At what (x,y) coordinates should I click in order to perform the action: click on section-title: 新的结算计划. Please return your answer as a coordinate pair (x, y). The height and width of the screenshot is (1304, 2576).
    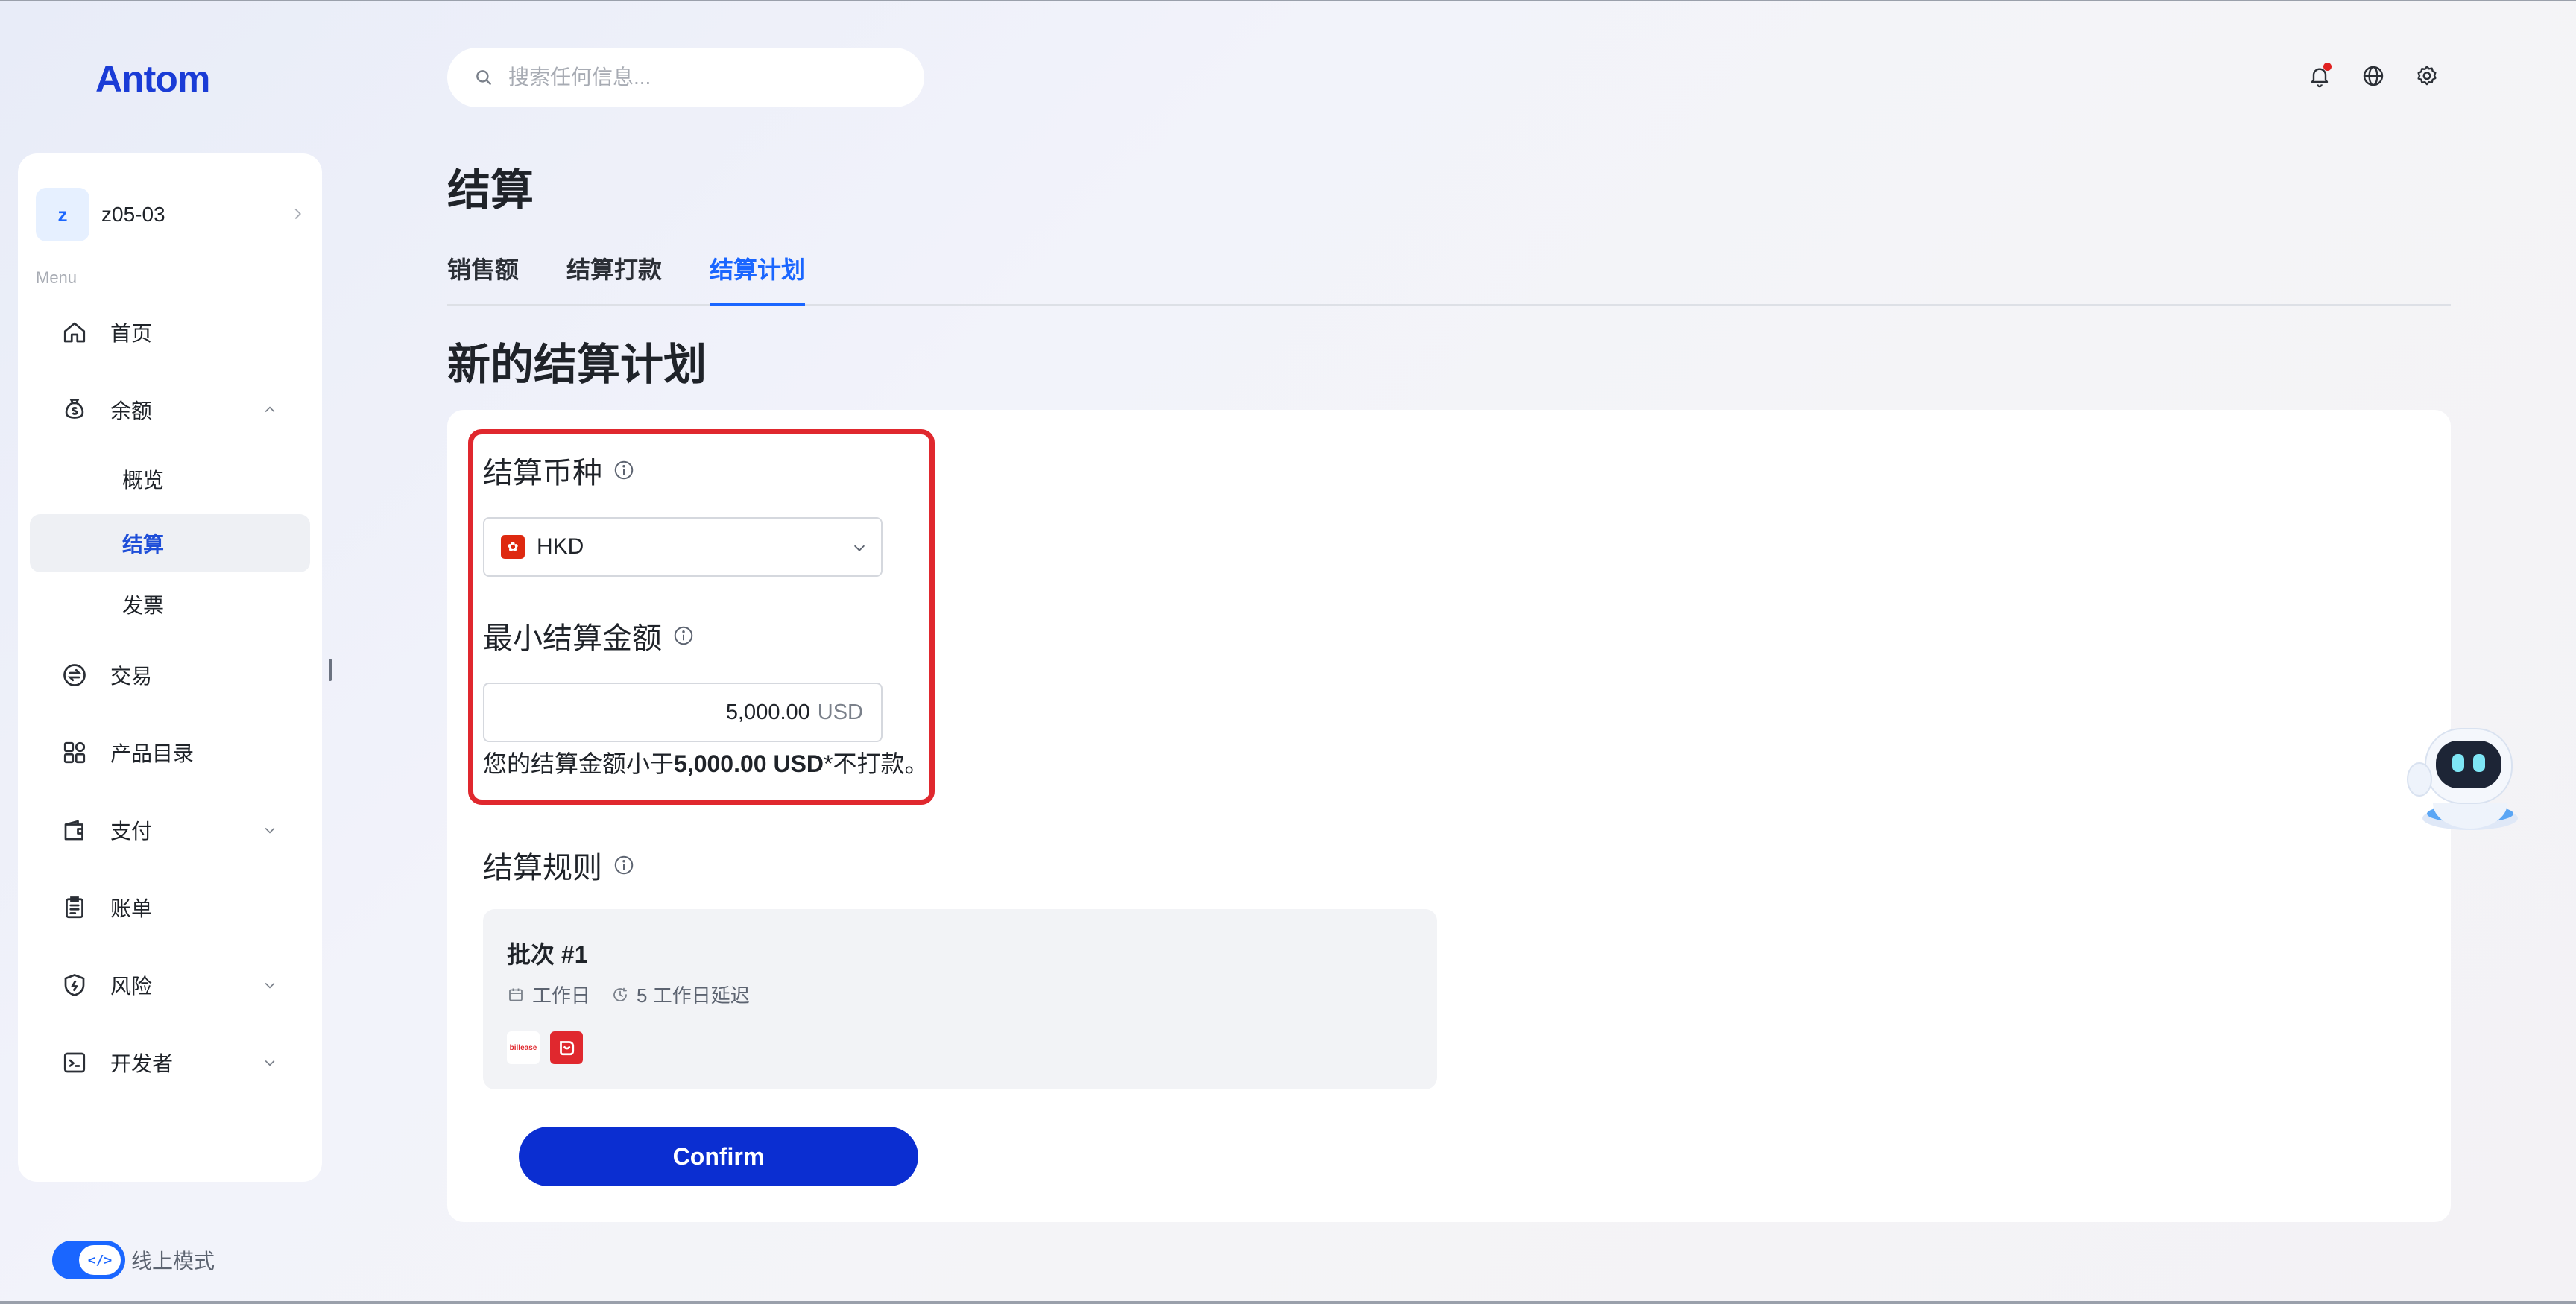
    Looking at the image, I should click on (577, 365).